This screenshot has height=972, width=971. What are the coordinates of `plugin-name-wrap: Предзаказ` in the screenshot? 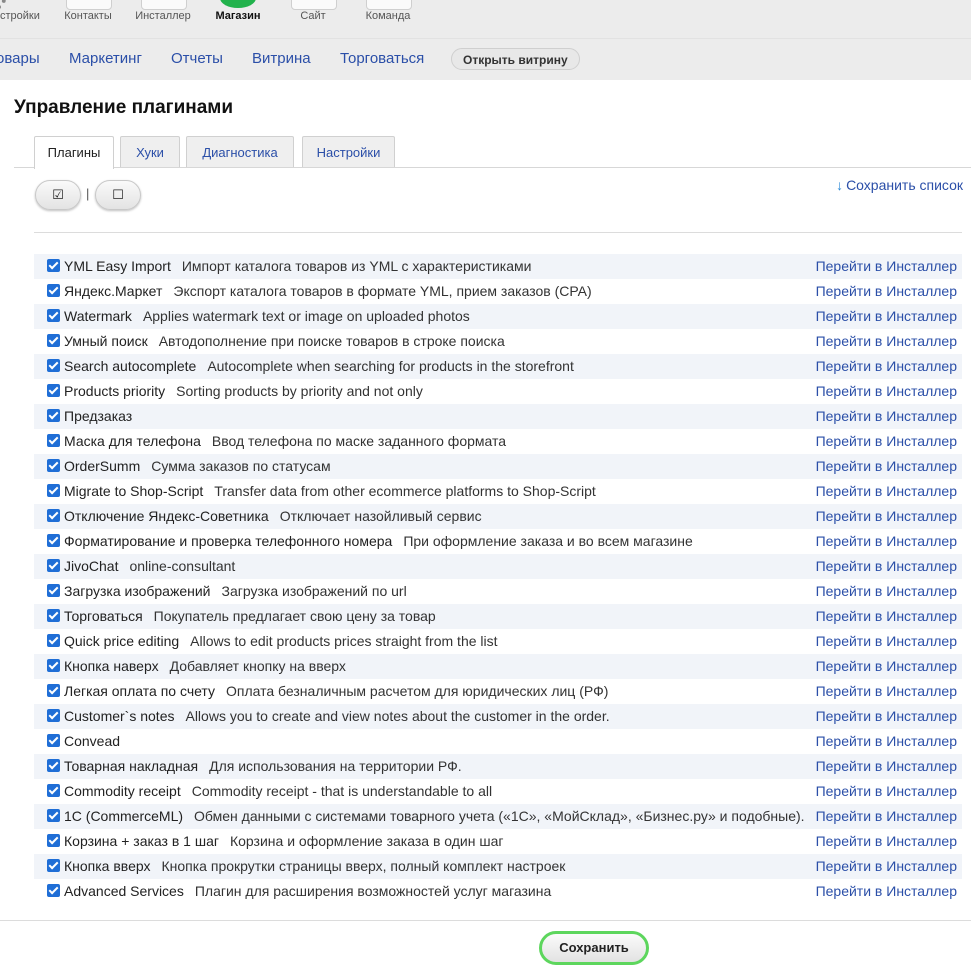 It's located at (103, 416).